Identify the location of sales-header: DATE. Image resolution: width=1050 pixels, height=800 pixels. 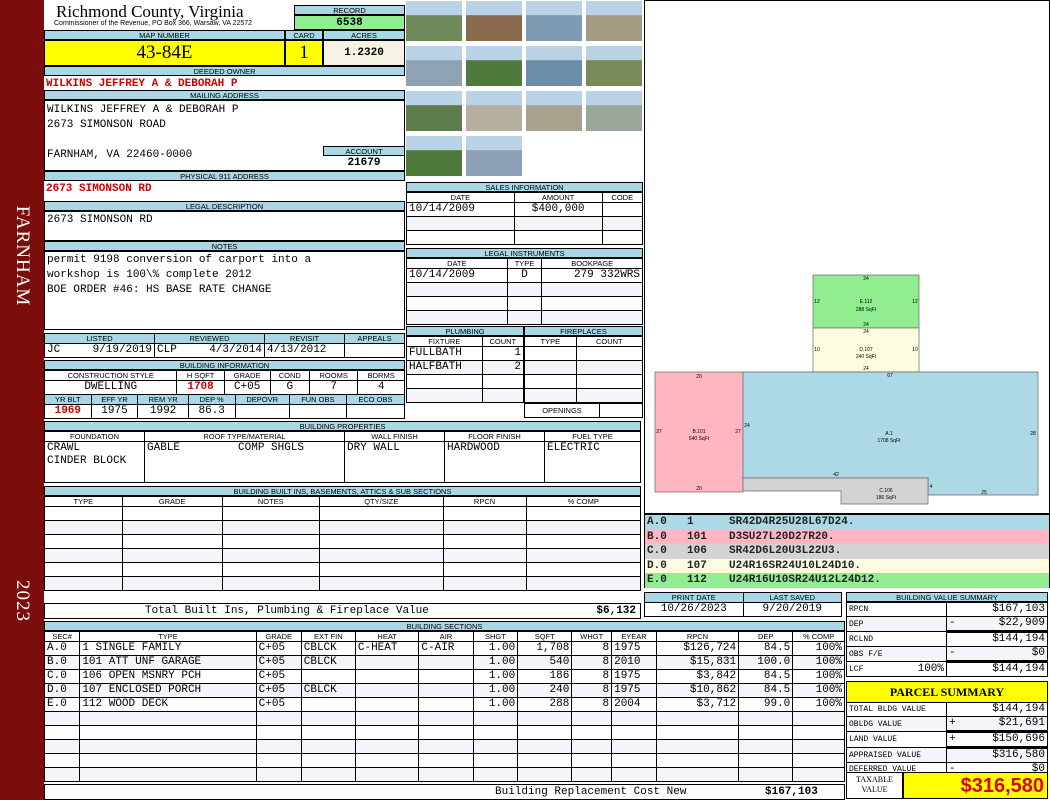
(460, 197).